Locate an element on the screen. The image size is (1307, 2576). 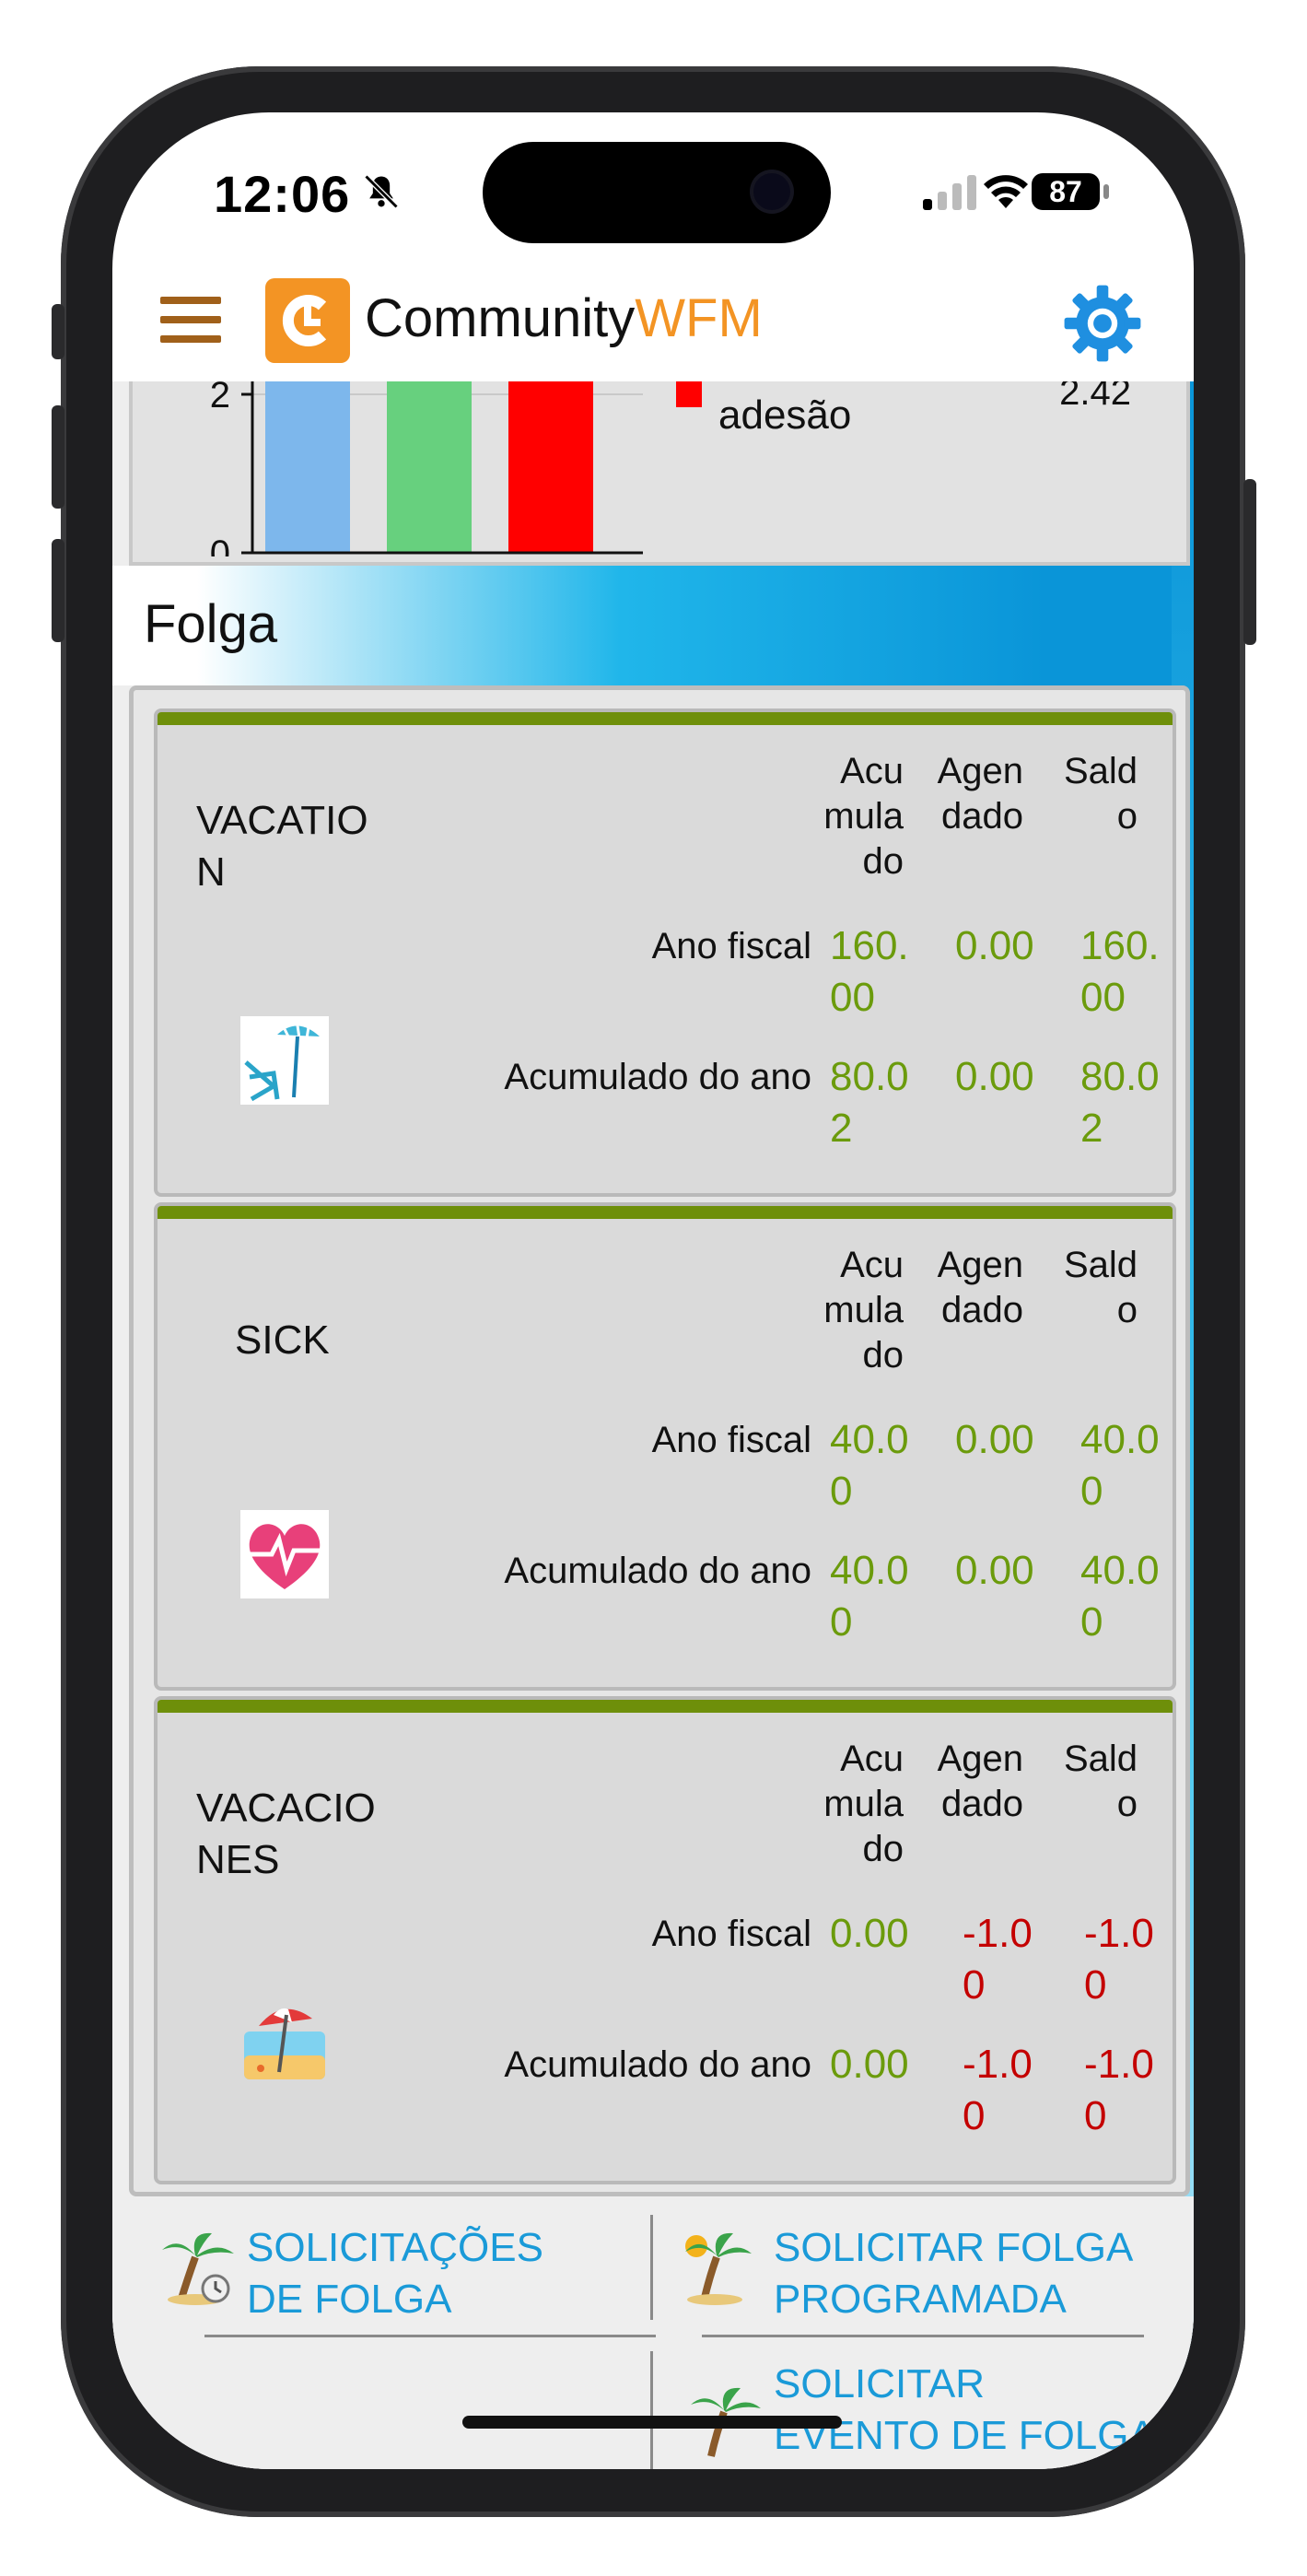
adherence-bar-chart: 20 is located at coordinates (427, 468).